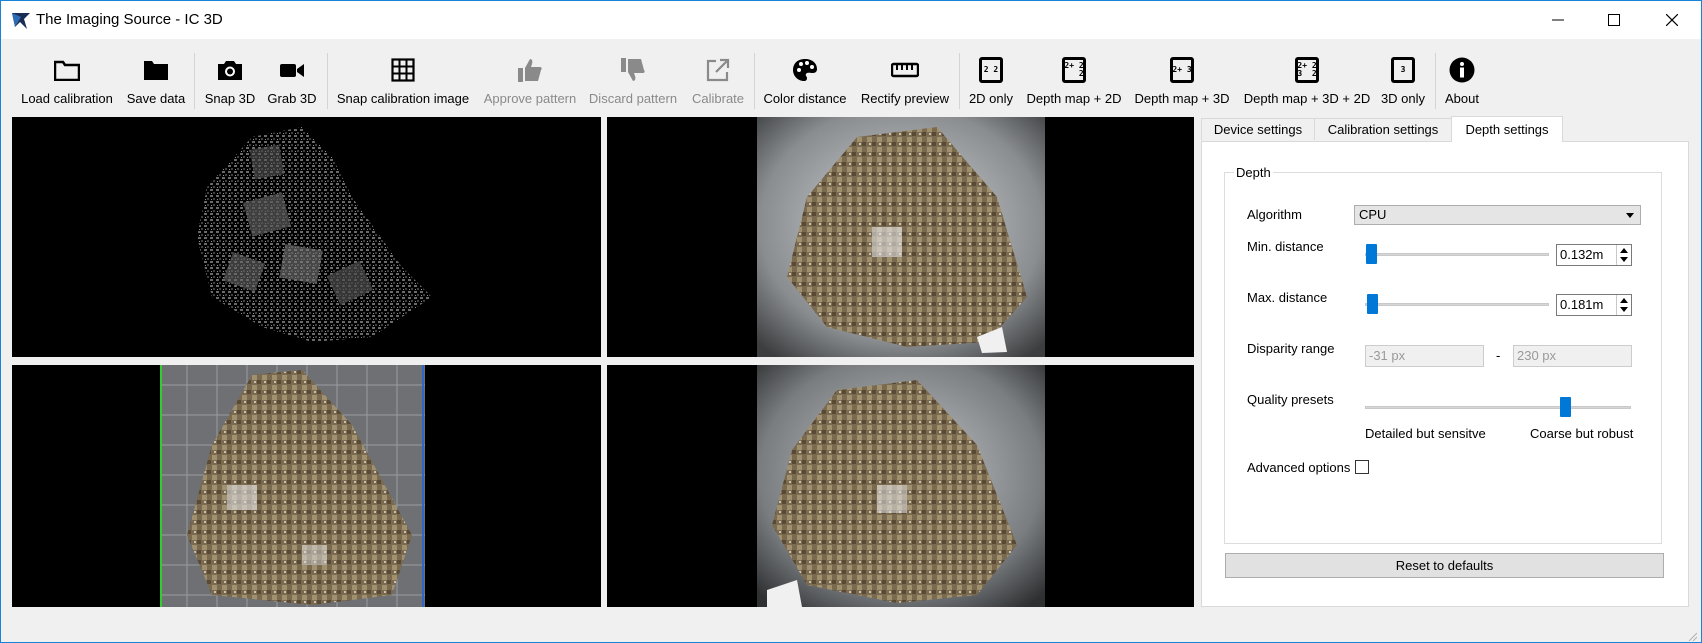  I want to click on min-distance-slider-handle, so click(1371, 254).